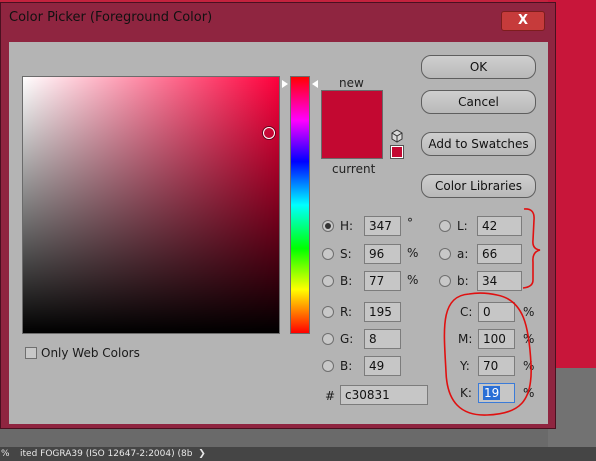 The height and width of the screenshot is (461, 596). I want to click on brightness-label: B:, so click(346, 281).